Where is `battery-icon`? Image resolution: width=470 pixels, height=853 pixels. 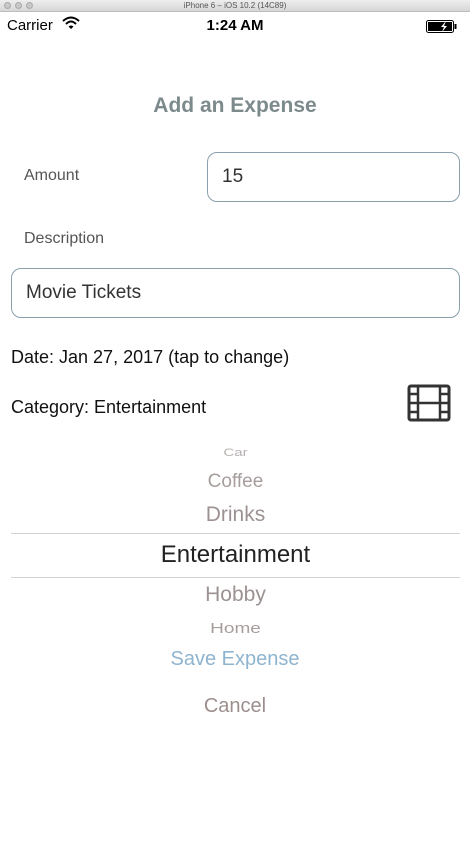 battery-icon is located at coordinates (443, 29).